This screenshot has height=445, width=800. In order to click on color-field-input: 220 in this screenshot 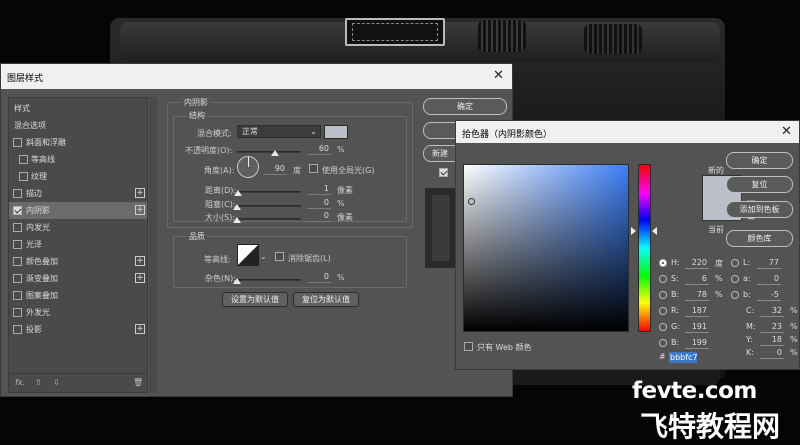, I will do `click(697, 263)`.